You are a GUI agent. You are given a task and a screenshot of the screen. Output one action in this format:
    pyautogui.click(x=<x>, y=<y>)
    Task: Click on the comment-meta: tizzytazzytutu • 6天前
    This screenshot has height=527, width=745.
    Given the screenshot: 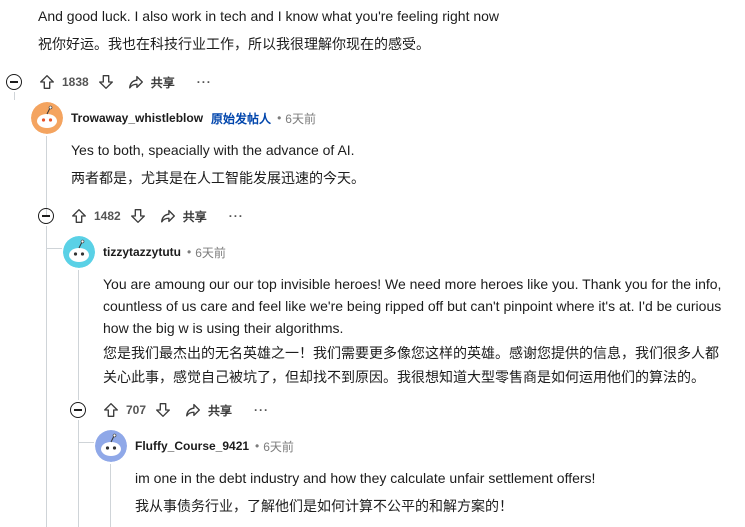 What is the action you would take?
    pyautogui.click(x=164, y=252)
    